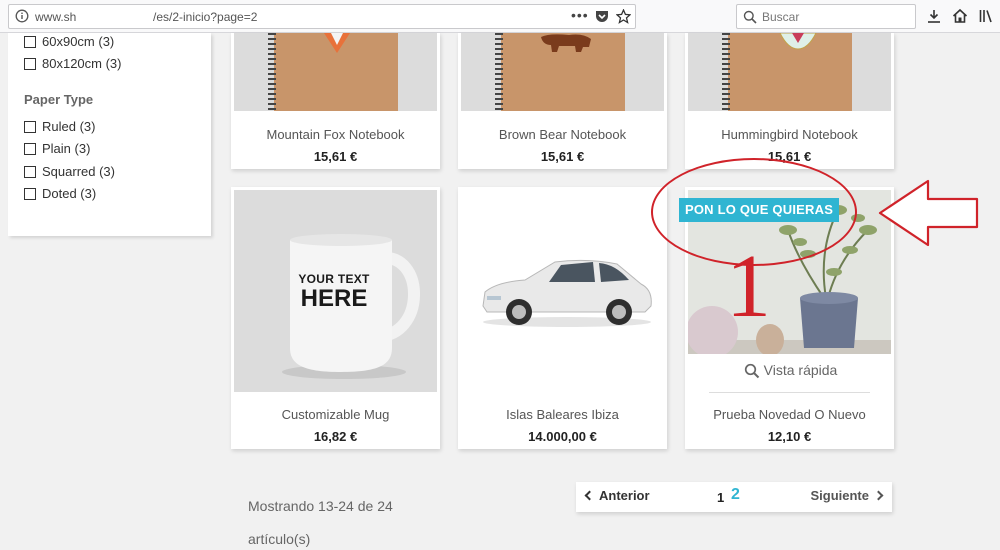  What do you see at coordinates (789, 392) in the screenshot?
I see `divider` at bounding box center [789, 392].